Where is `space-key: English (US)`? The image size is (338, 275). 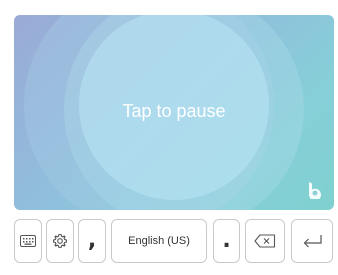 space-key: English (US) is located at coordinates (159, 241).